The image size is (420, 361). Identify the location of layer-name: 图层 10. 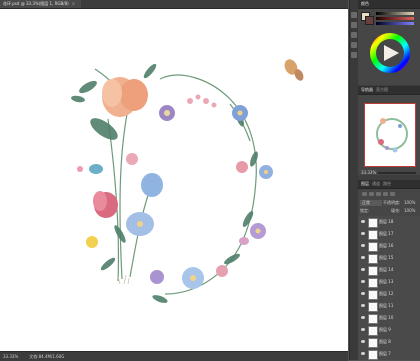
(386, 317).